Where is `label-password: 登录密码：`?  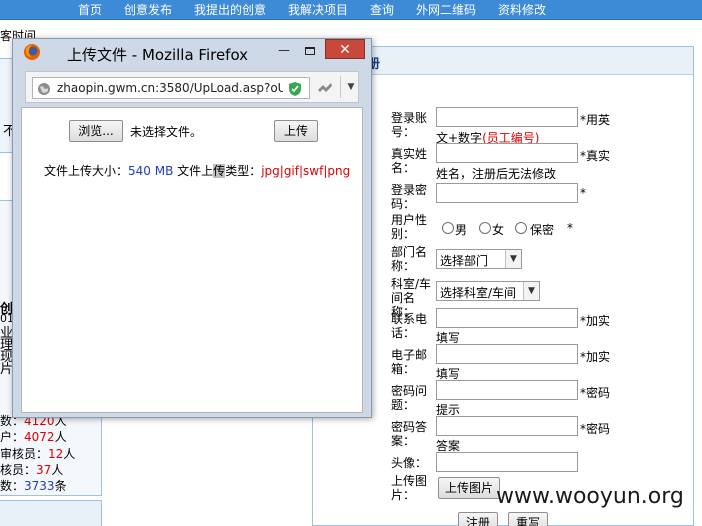 label-password: 登录密码： is located at coordinates (409, 197).